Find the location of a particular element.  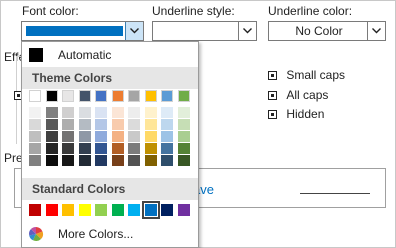

hidden-label: Hidden is located at coordinates (305, 114).